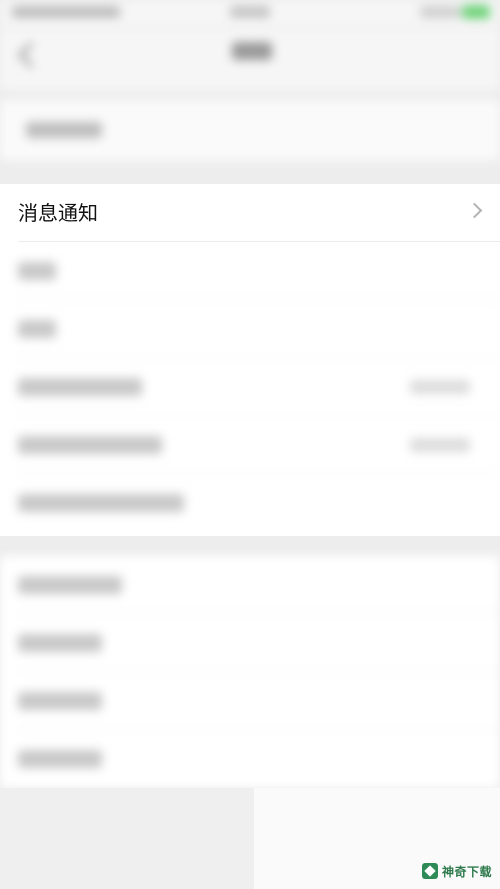 This screenshot has width=500, height=889. I want to click on status-bar-carrier, so click(66, 12).